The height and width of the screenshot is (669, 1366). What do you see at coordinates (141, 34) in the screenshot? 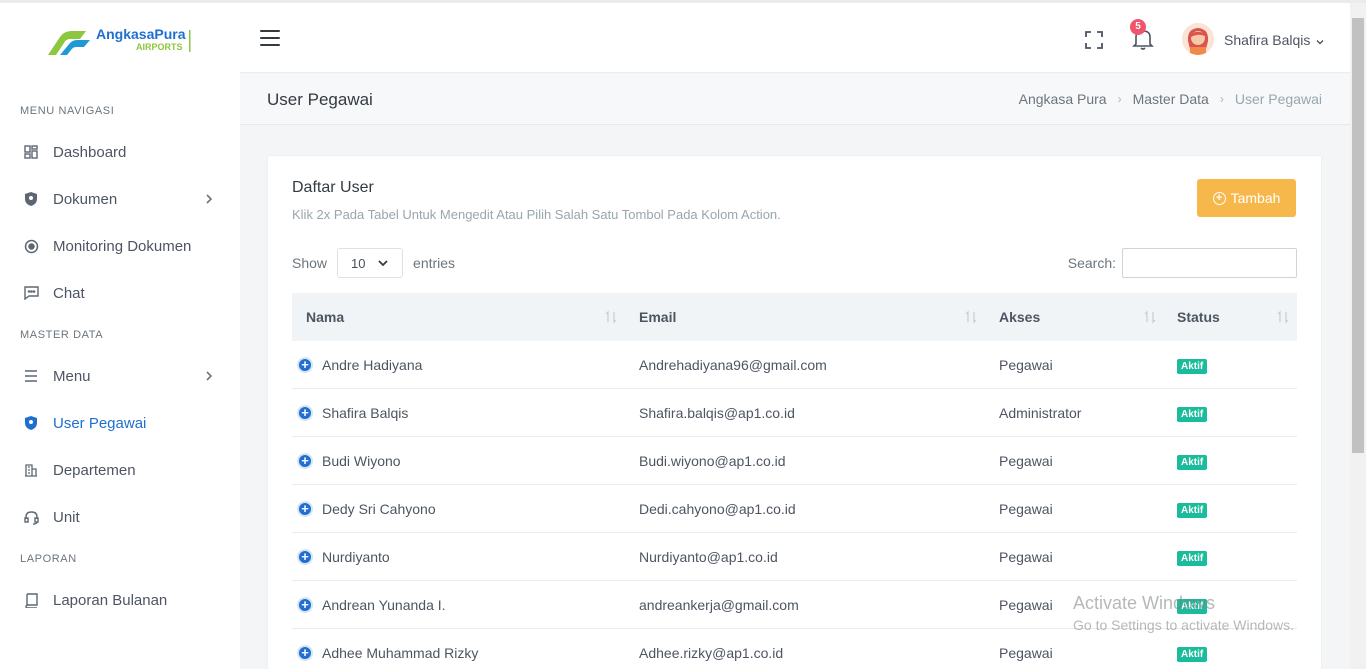
I see `svg-text: AngkasaPura` at bounding box center [141, 34].